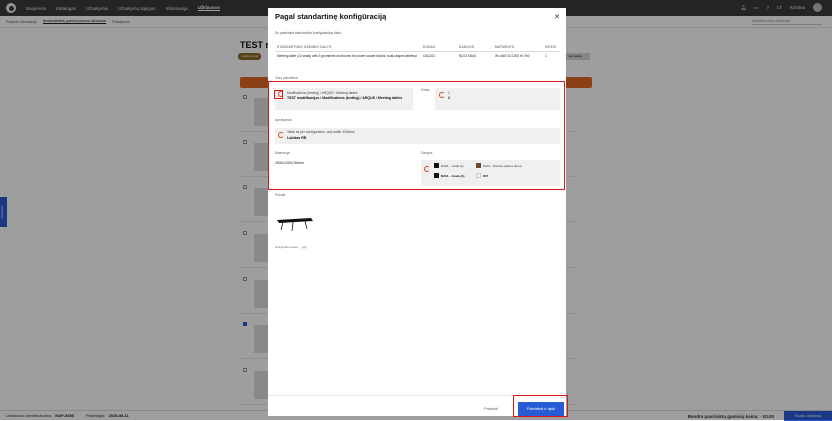  I want to click on table-header: KODAS, so click(439, 47).